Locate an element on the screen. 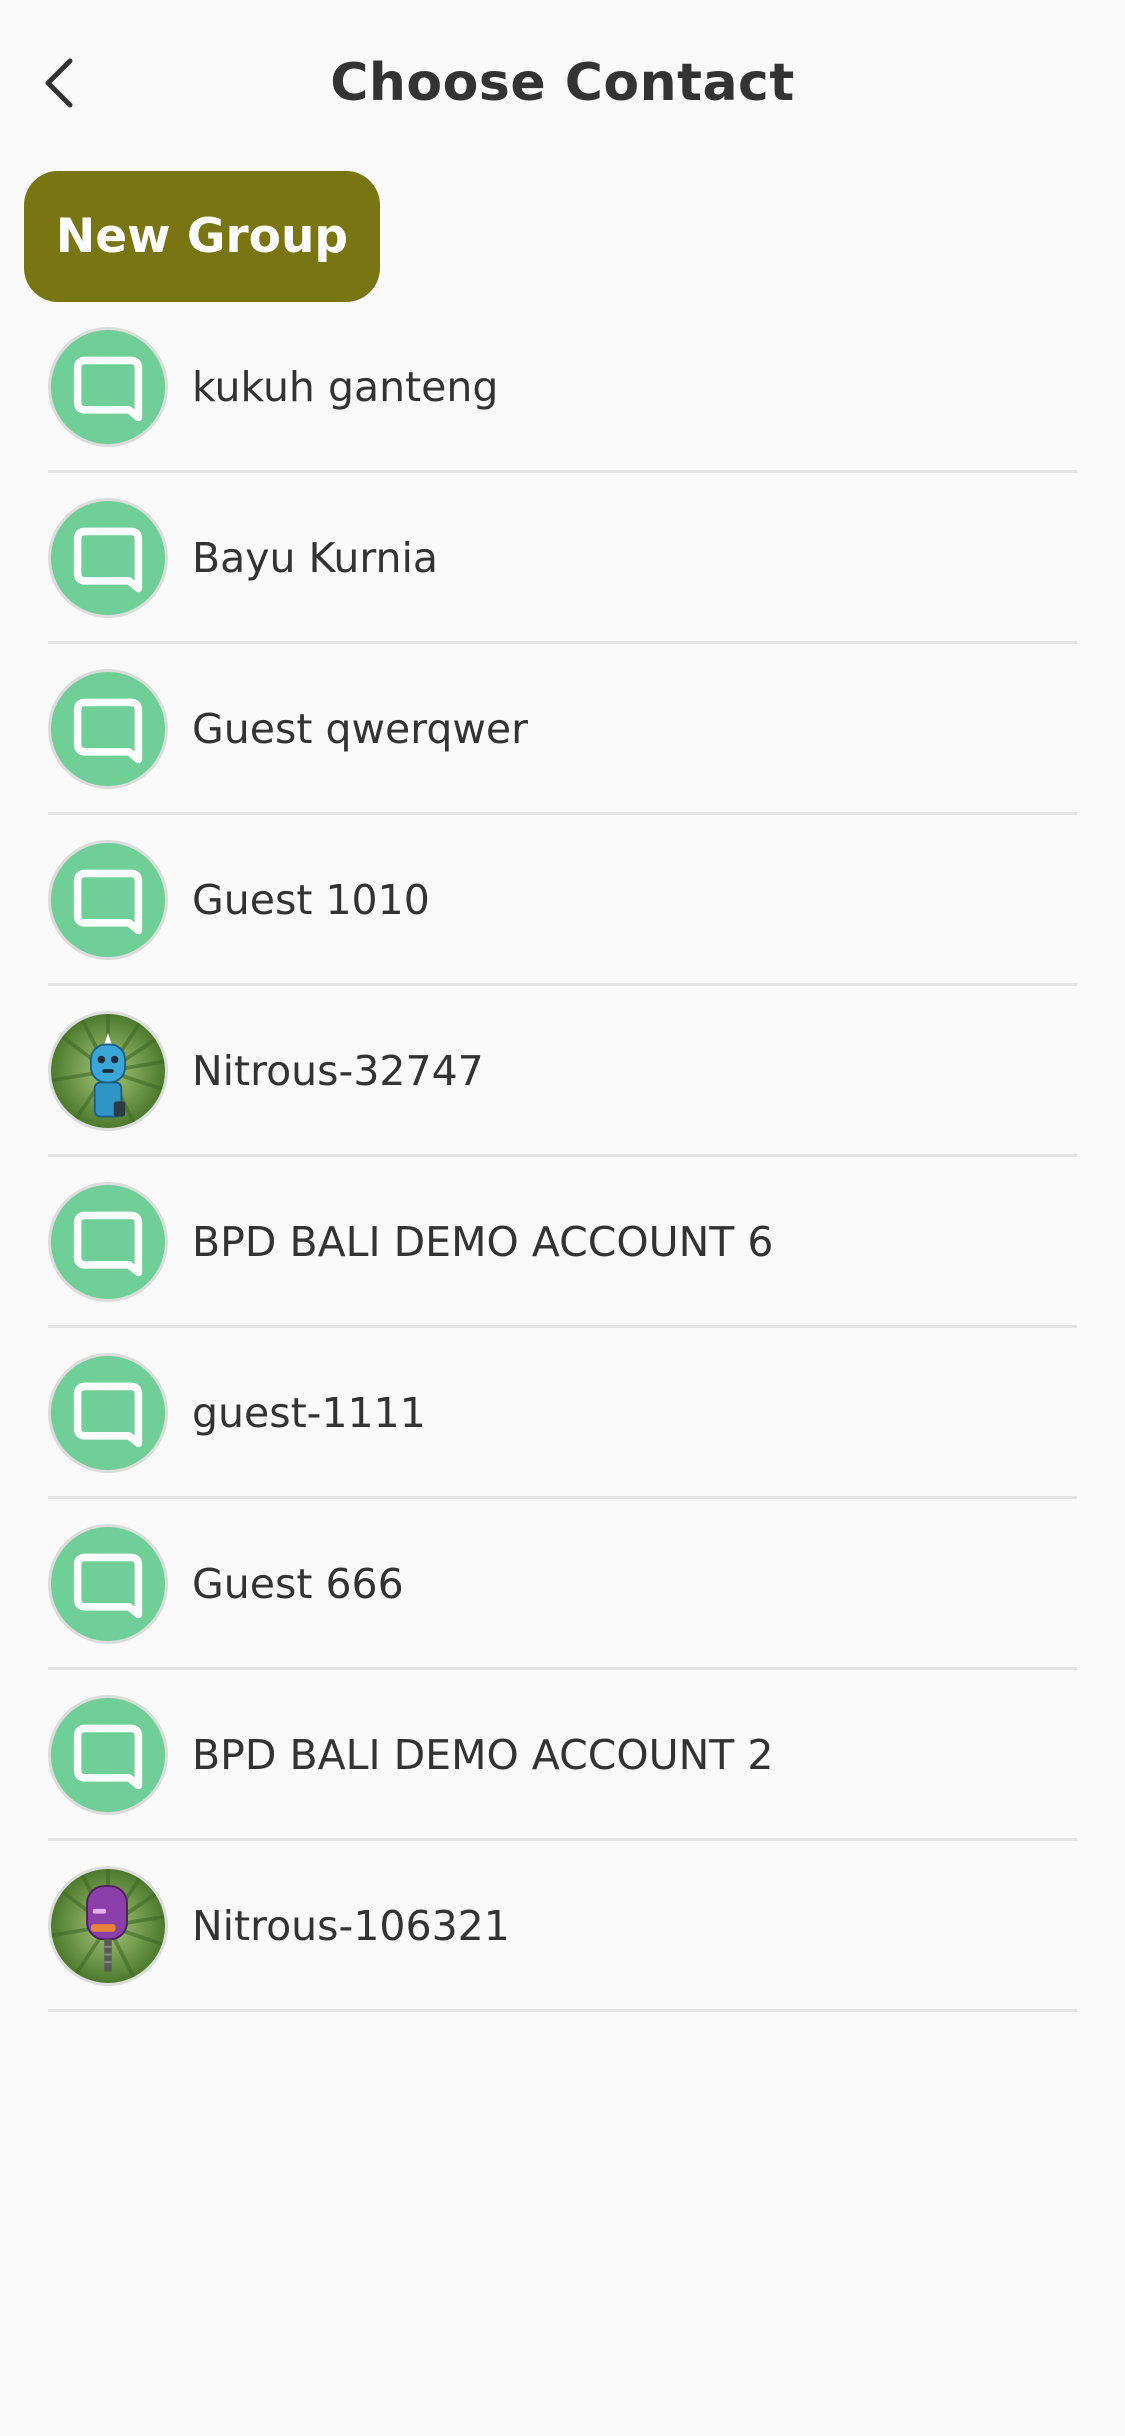  contact-name: Guest qwerqwer is located at coordinates (360, 729).